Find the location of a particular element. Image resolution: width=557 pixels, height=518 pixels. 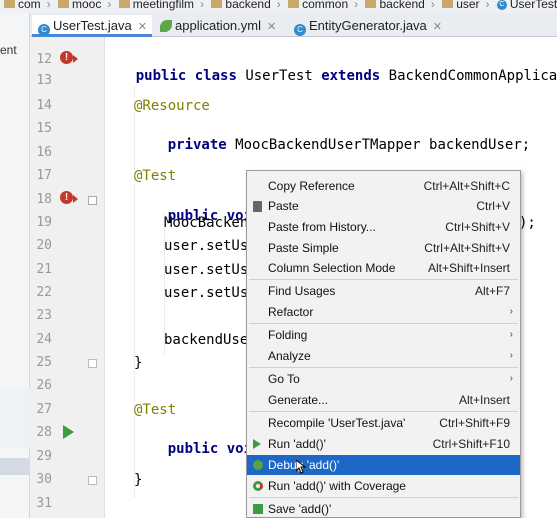

line-number: 19 is located at coordinates (44, 222).